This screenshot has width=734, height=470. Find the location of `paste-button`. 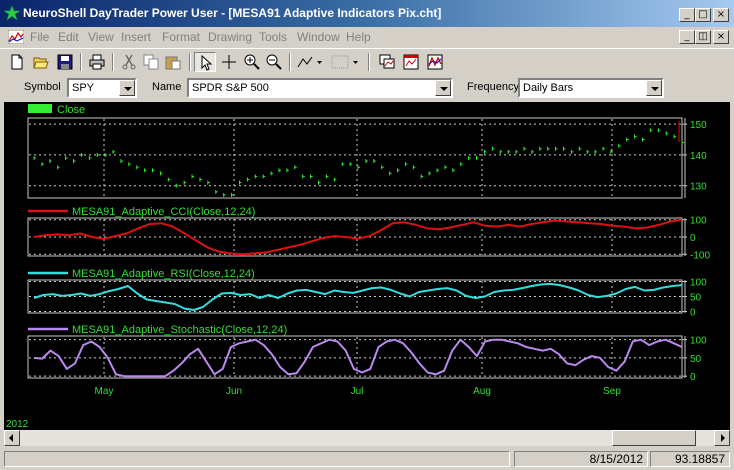

paste-button is located at coordinates (173, 62).